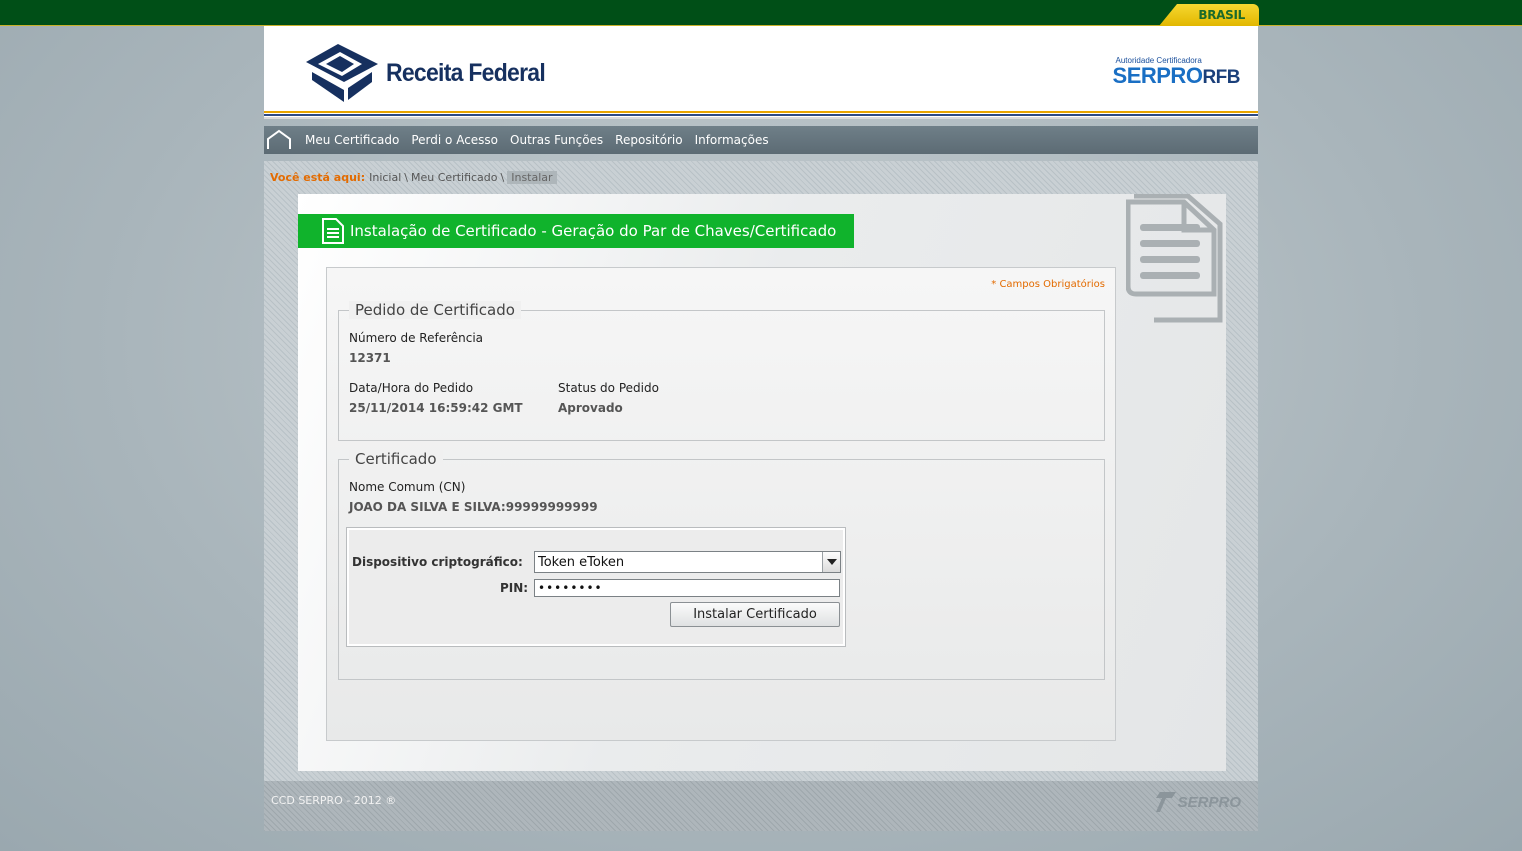 The image size is (1522, 851). I want to click on install-certificate-button: Instalar Certificado, so click(755, 614).